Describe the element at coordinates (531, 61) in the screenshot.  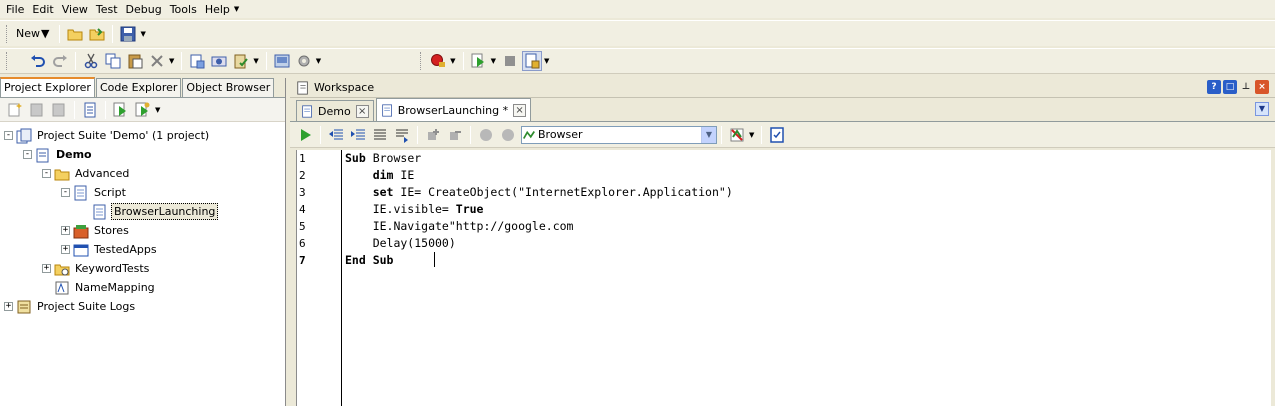
I see `test-items-icon` at that location.